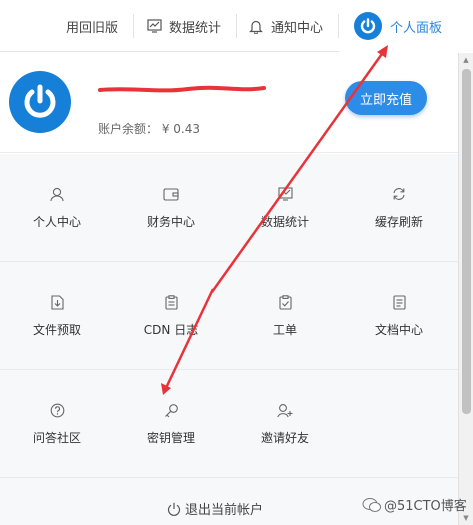 The height and width of the screenshot is (525, 473). I want to click on grid-item-invite-friends: 邀请好友, so click(285, 424).